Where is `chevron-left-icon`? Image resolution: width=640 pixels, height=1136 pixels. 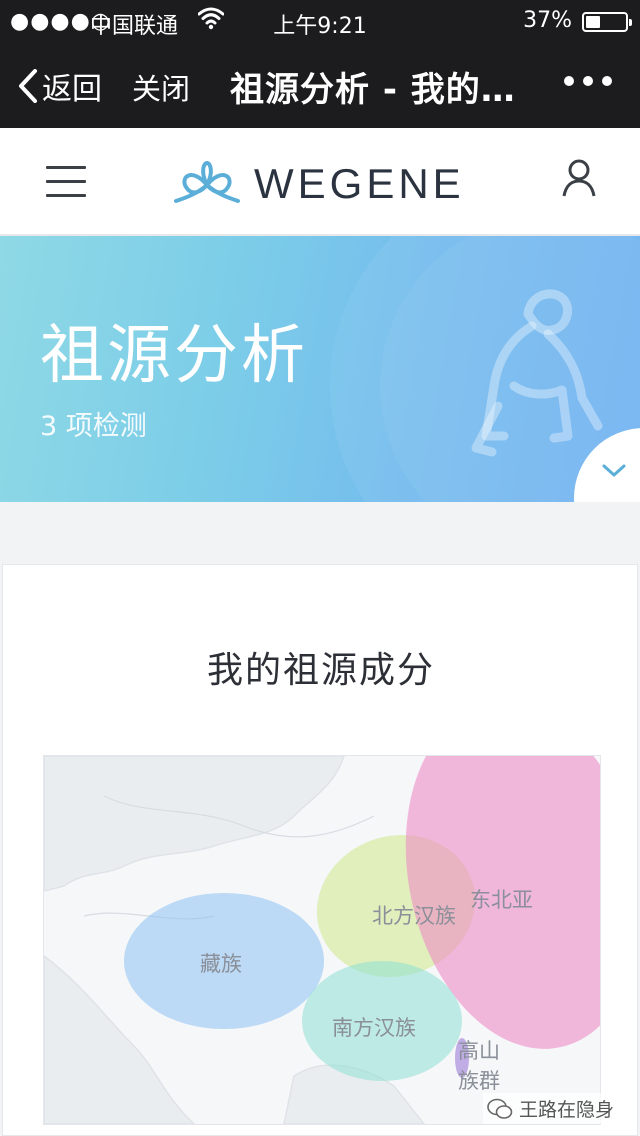 chevron-left-icon is located at coordinates (28, 86).